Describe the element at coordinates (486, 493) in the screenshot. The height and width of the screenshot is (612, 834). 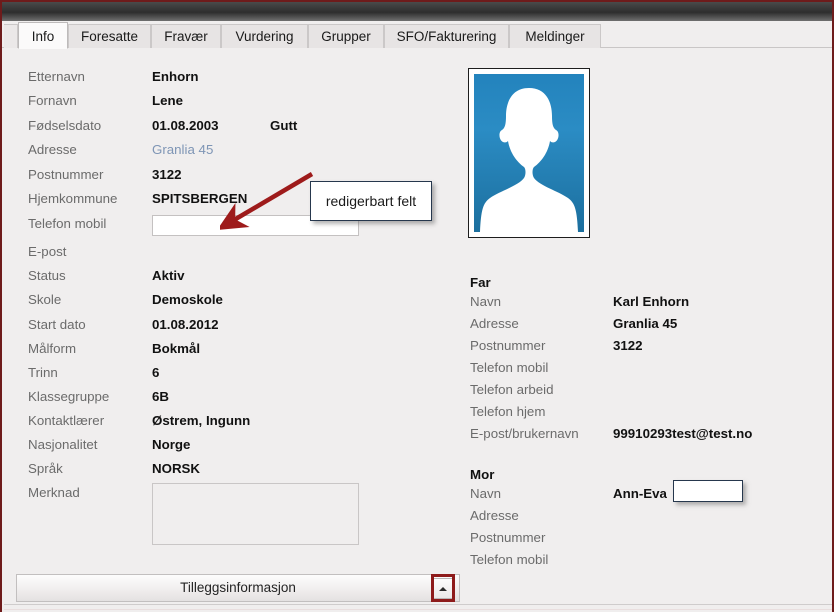
I see `mor-label-navn: Navn` at that location.